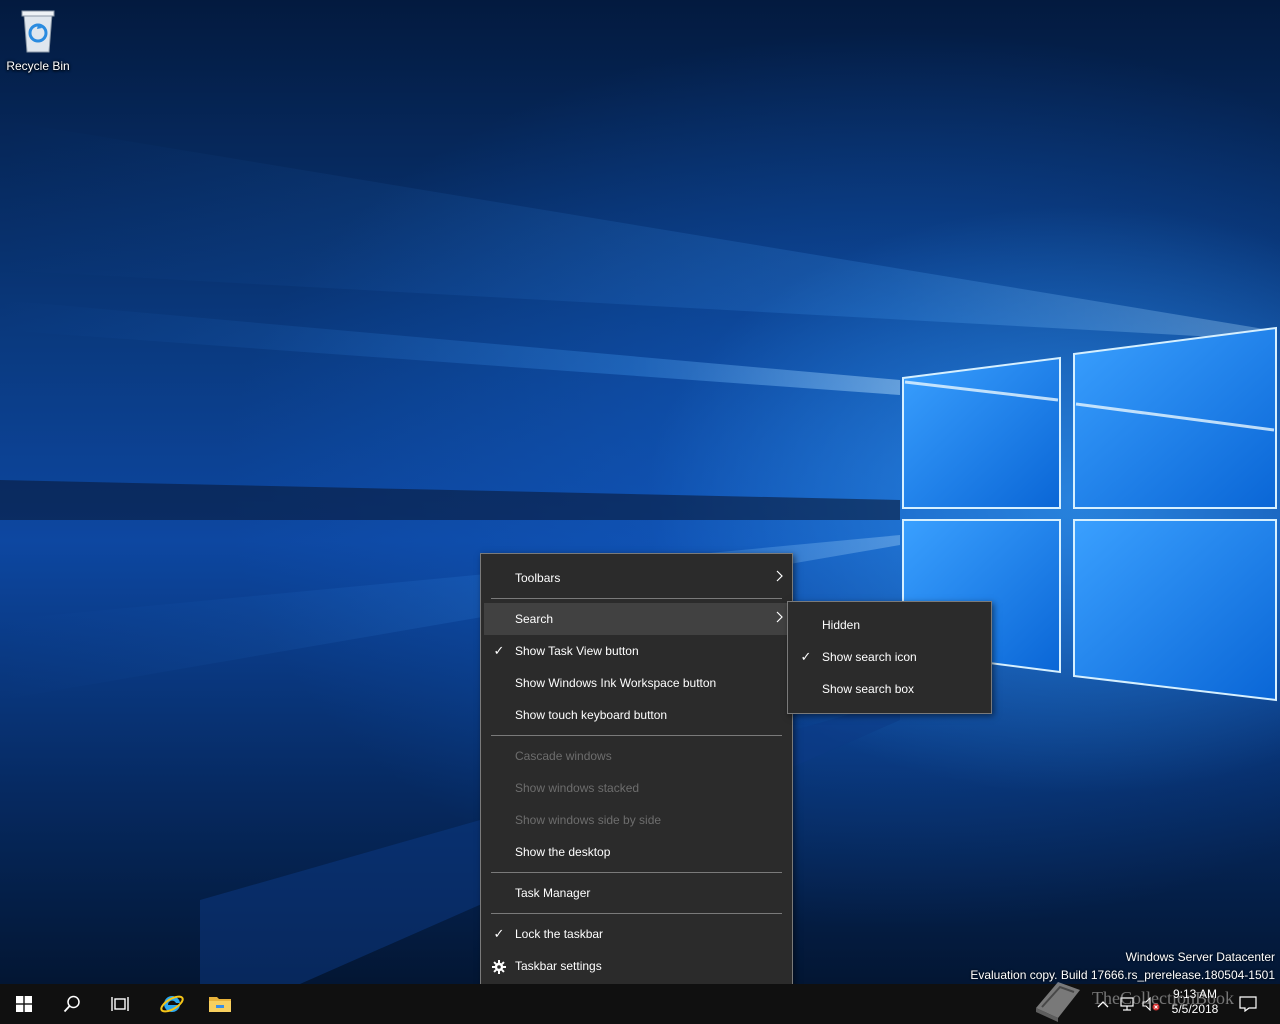  Describe the element at coordinates (636, 756) in the screenshot. I see `menu-item-cascade-windows: Cascade windows` at that location.